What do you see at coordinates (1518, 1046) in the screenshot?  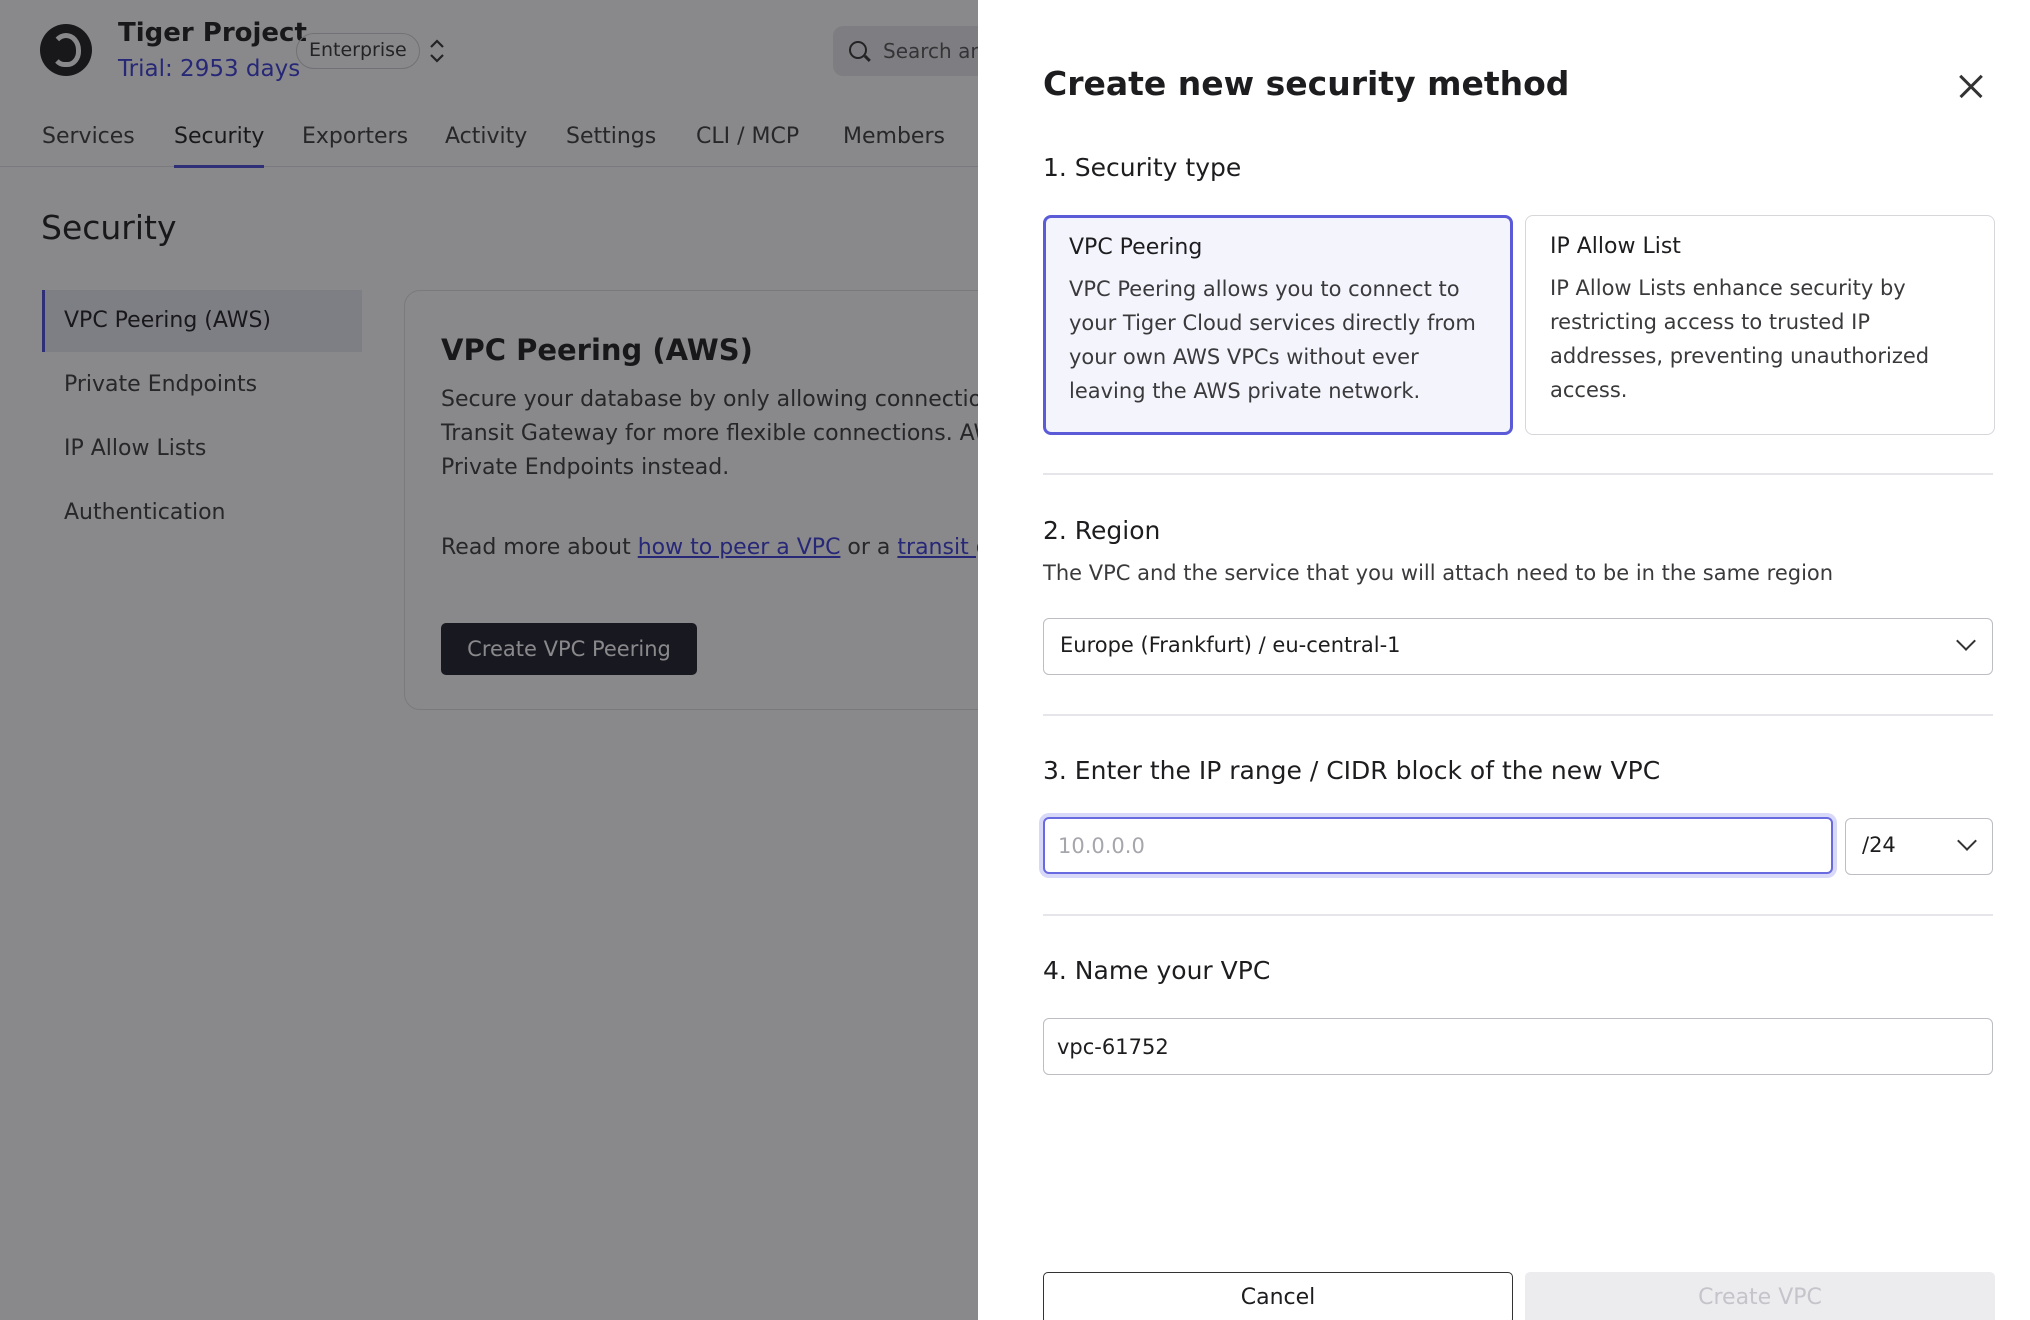 I see `vpc-name-input` at bounding box center [1518, 1046].